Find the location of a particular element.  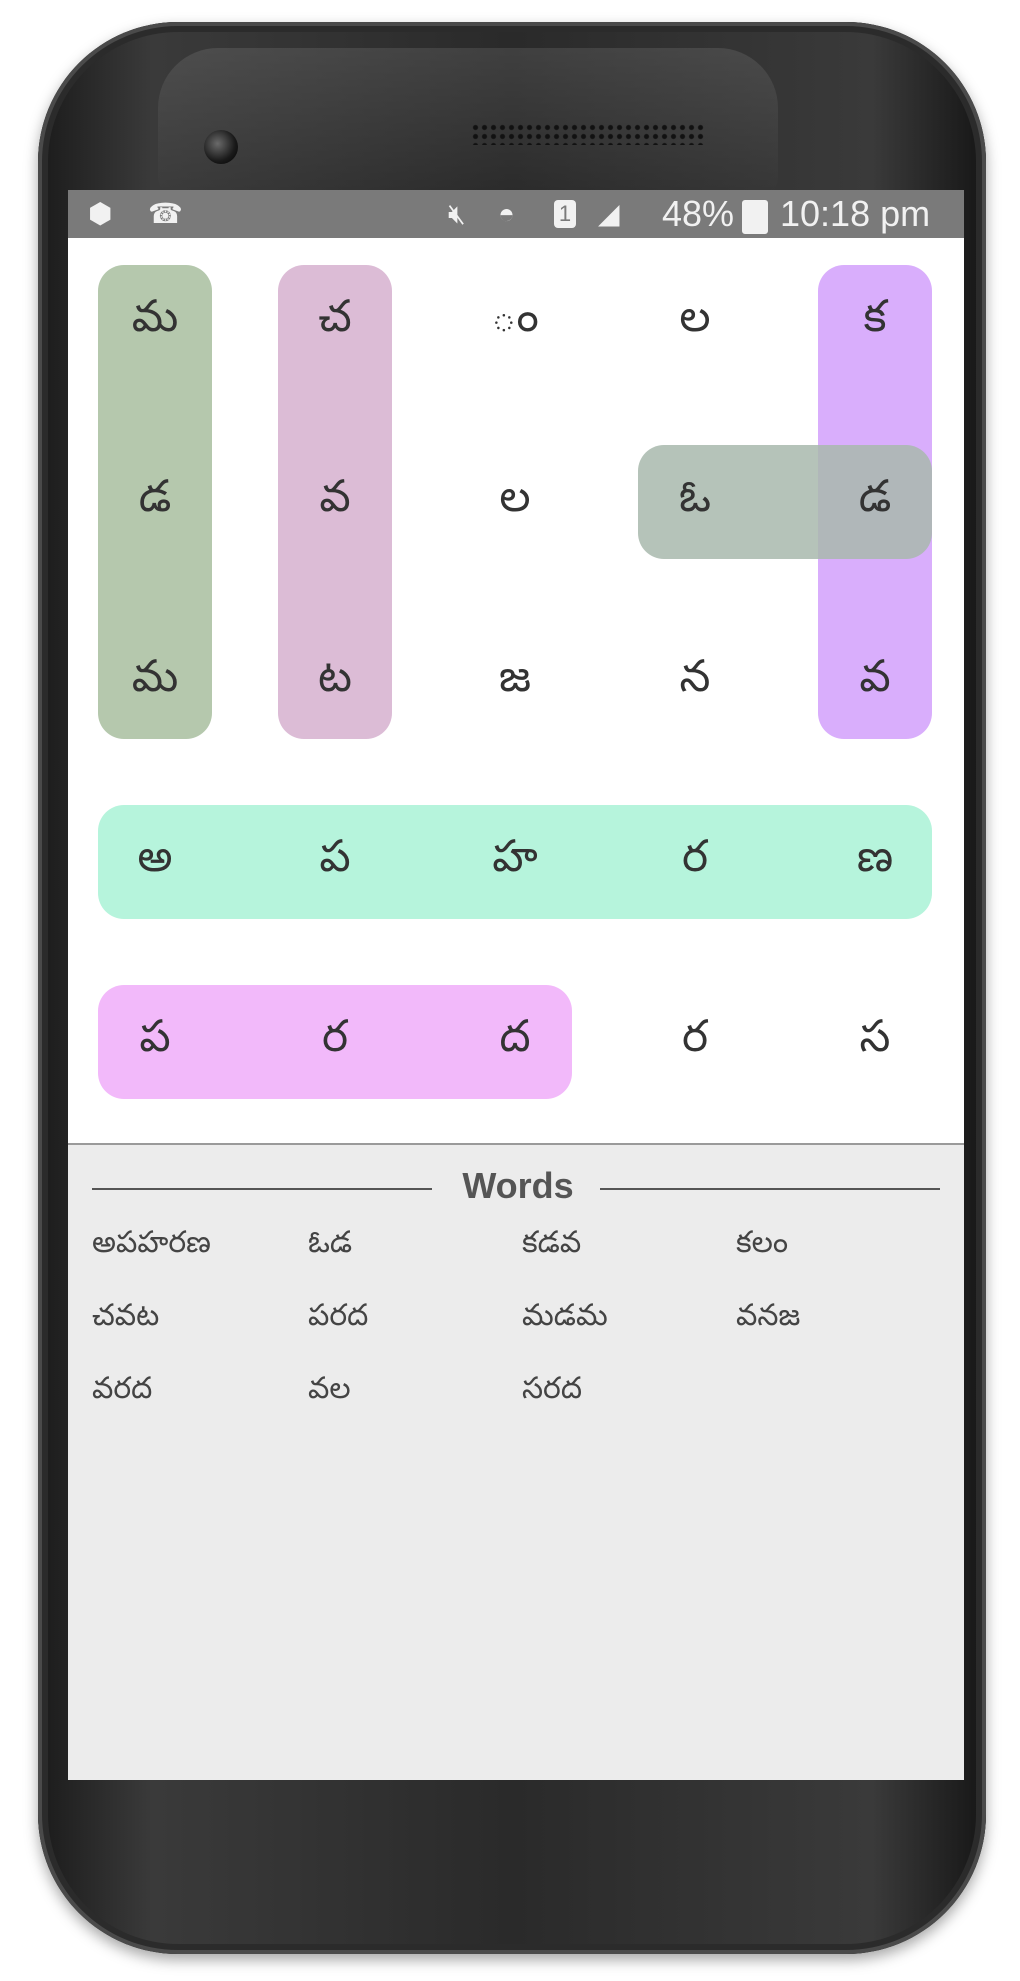

sim-icon: 1 is located at coordinates (565, 214).